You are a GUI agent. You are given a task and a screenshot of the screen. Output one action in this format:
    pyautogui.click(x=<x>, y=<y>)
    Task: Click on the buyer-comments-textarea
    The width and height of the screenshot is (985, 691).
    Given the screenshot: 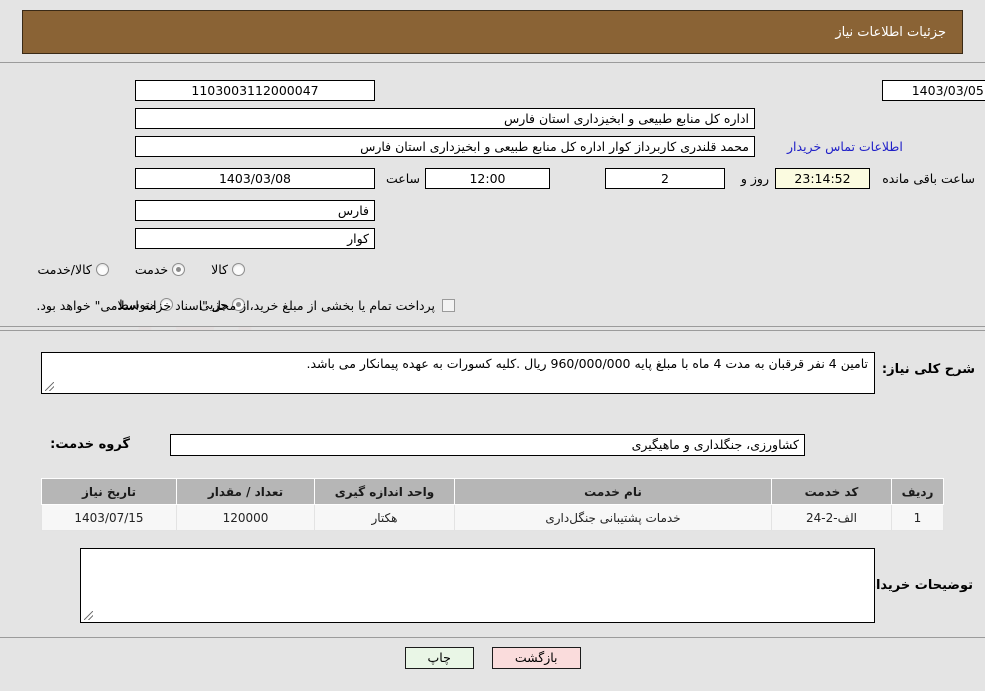 What is the action you would take?
    pyautogui.click(x=477, y=585)
    